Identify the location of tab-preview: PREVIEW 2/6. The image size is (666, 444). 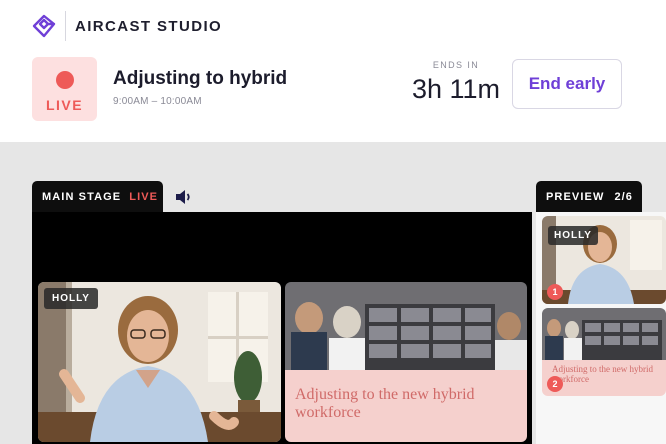
(589, 196).